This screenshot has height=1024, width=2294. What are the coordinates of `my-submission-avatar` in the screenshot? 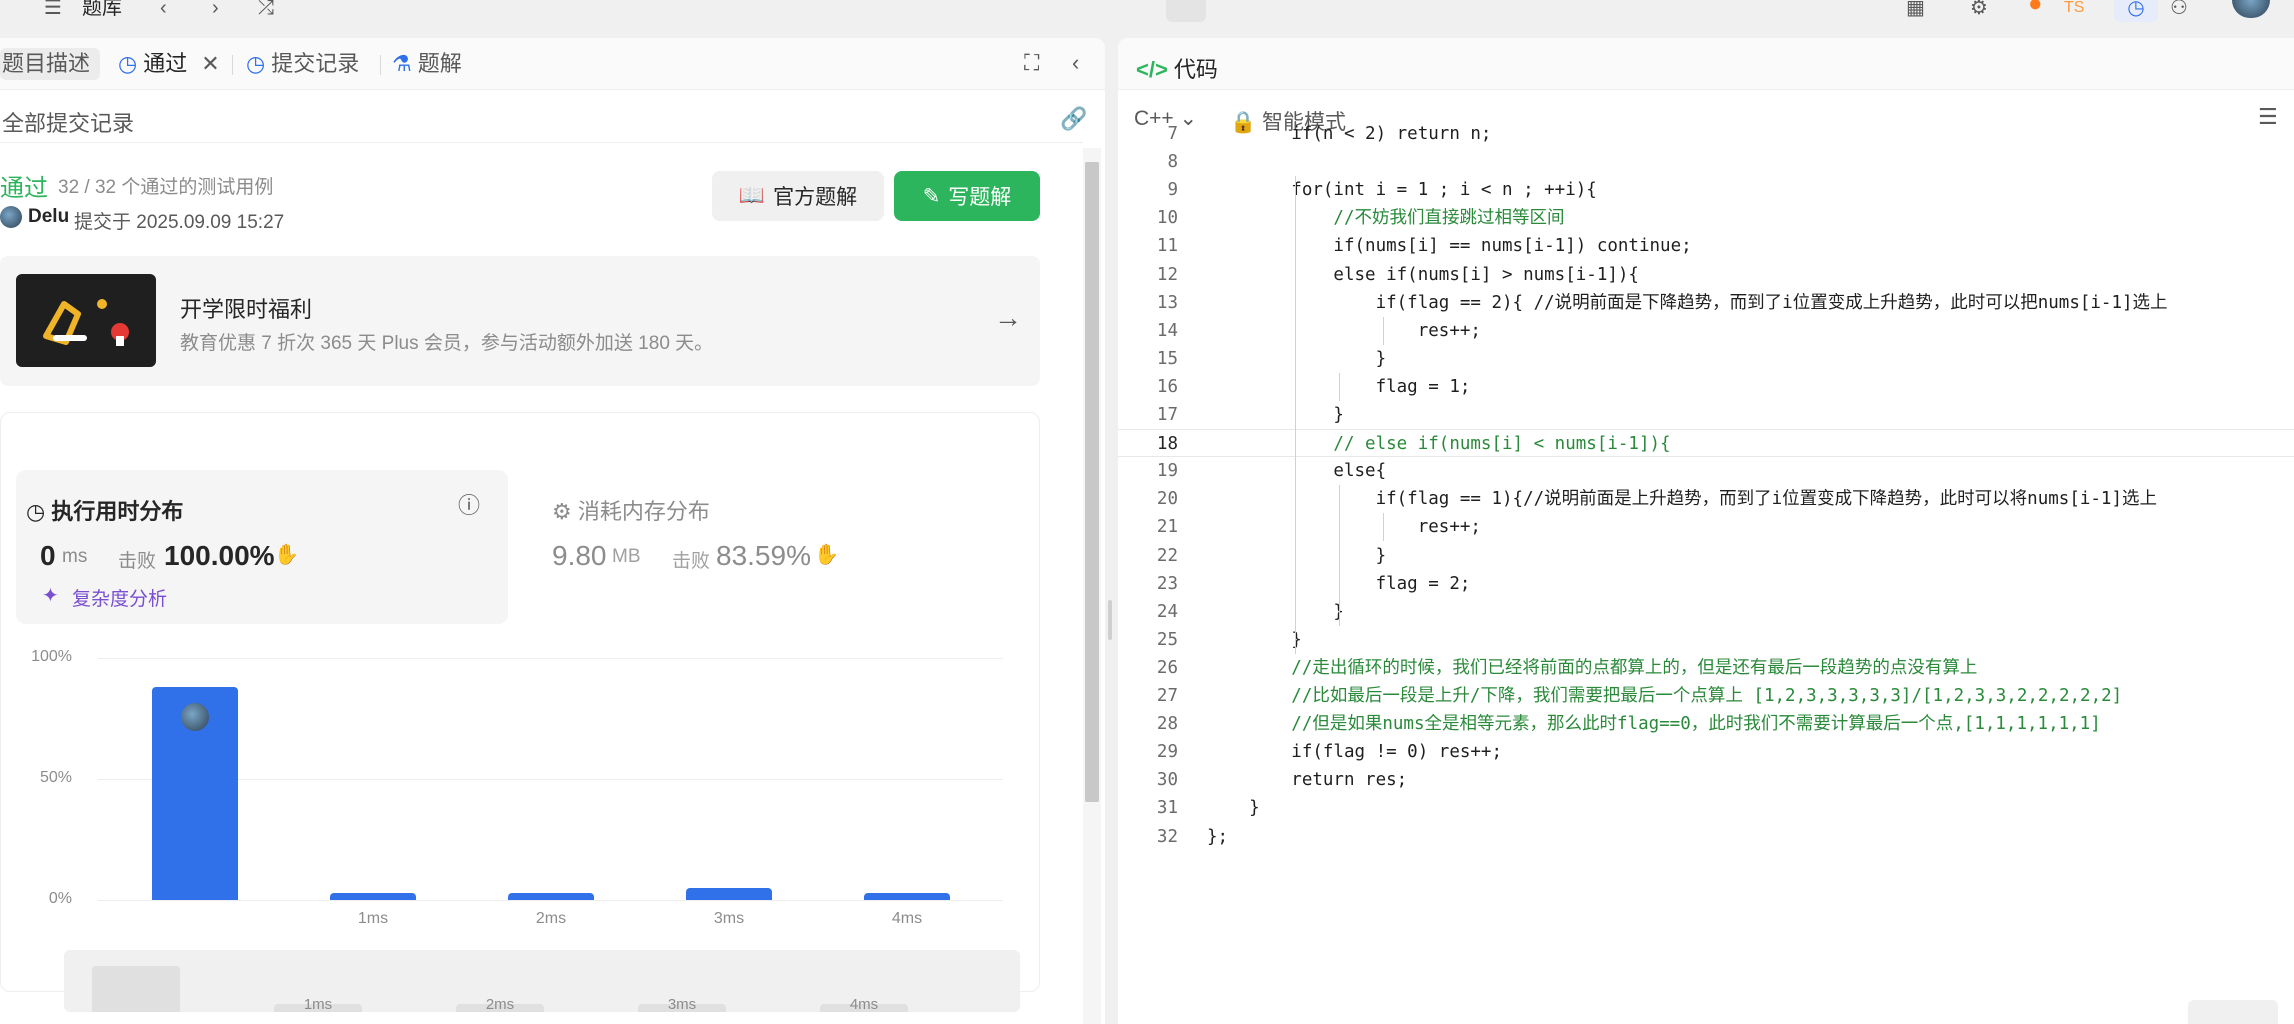 It's located at (195, 717).